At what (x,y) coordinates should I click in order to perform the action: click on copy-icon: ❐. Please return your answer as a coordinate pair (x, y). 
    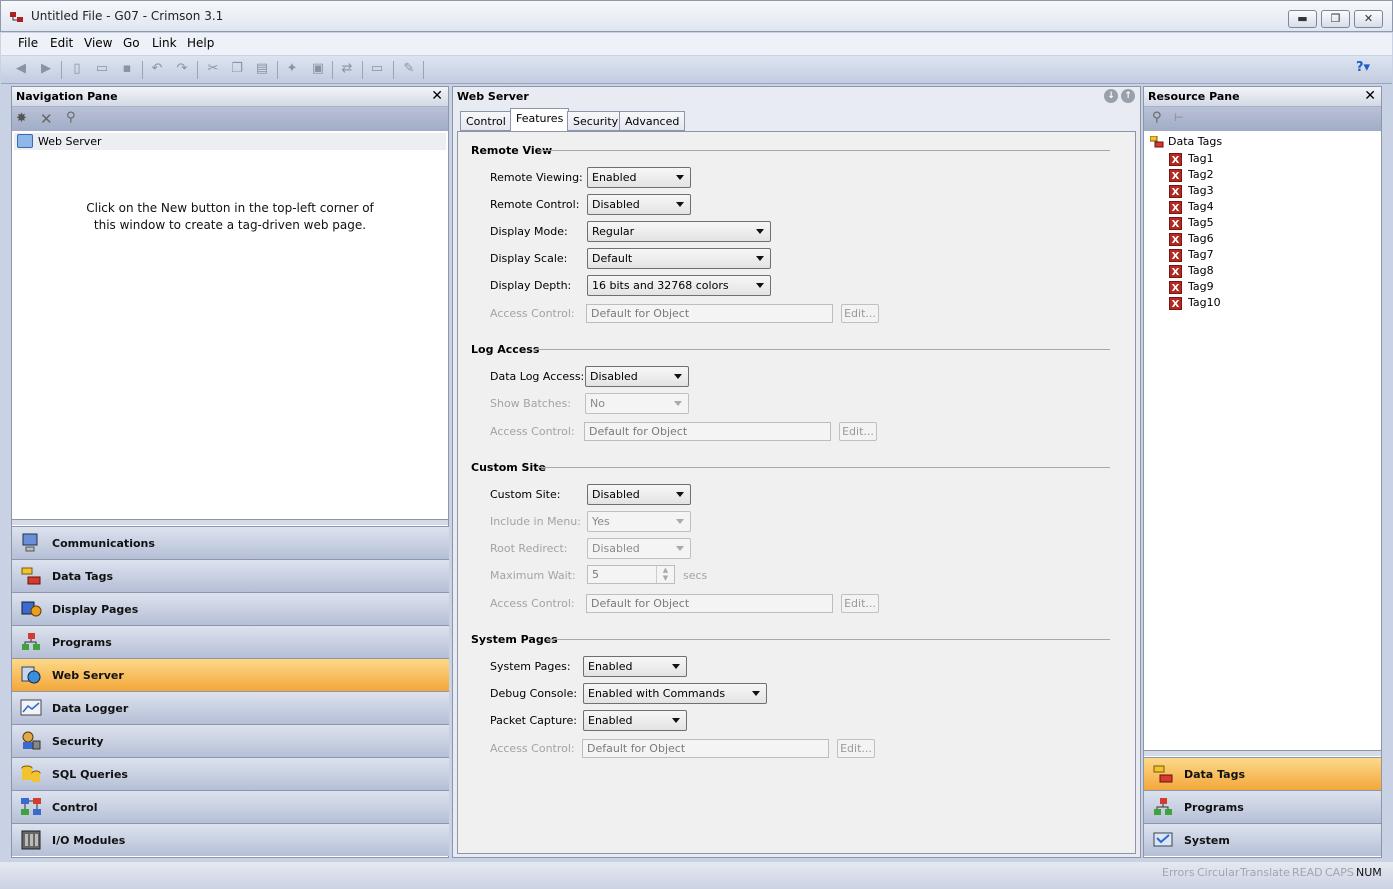
    Looking at the image, I should click on (237, 69).